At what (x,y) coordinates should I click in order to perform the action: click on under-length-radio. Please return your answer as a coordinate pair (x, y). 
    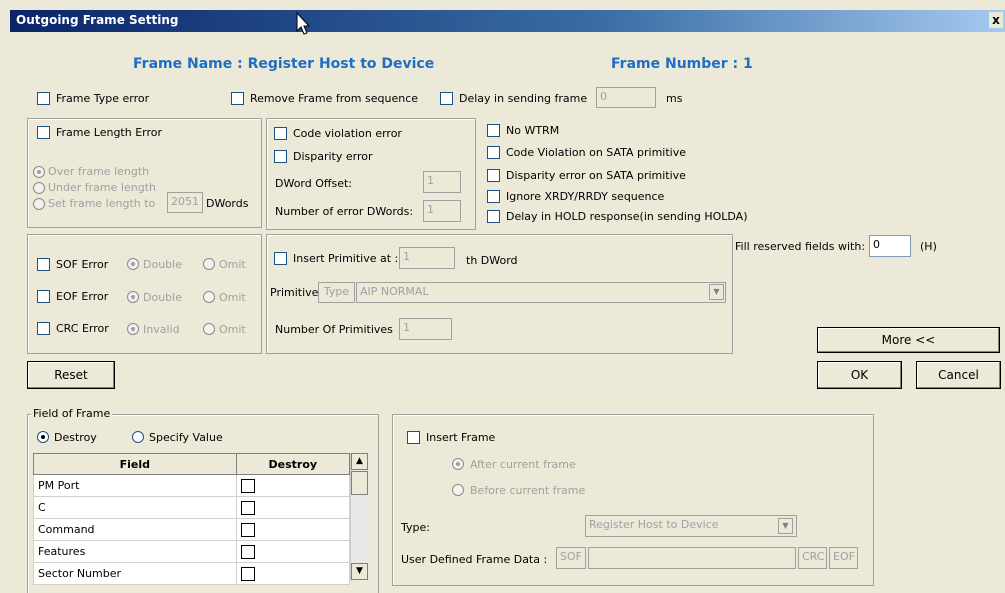
    Looking at the image, I should click on (39, 188).